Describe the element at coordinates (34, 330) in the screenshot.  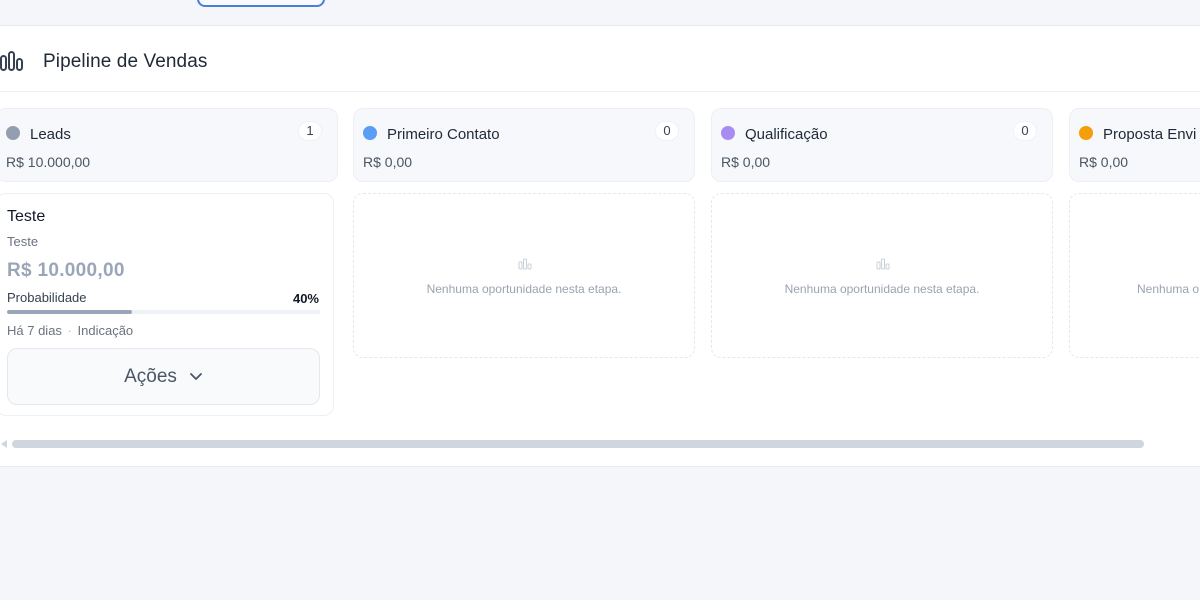
I see `card-meta-time: Há 7 dias` at that location.